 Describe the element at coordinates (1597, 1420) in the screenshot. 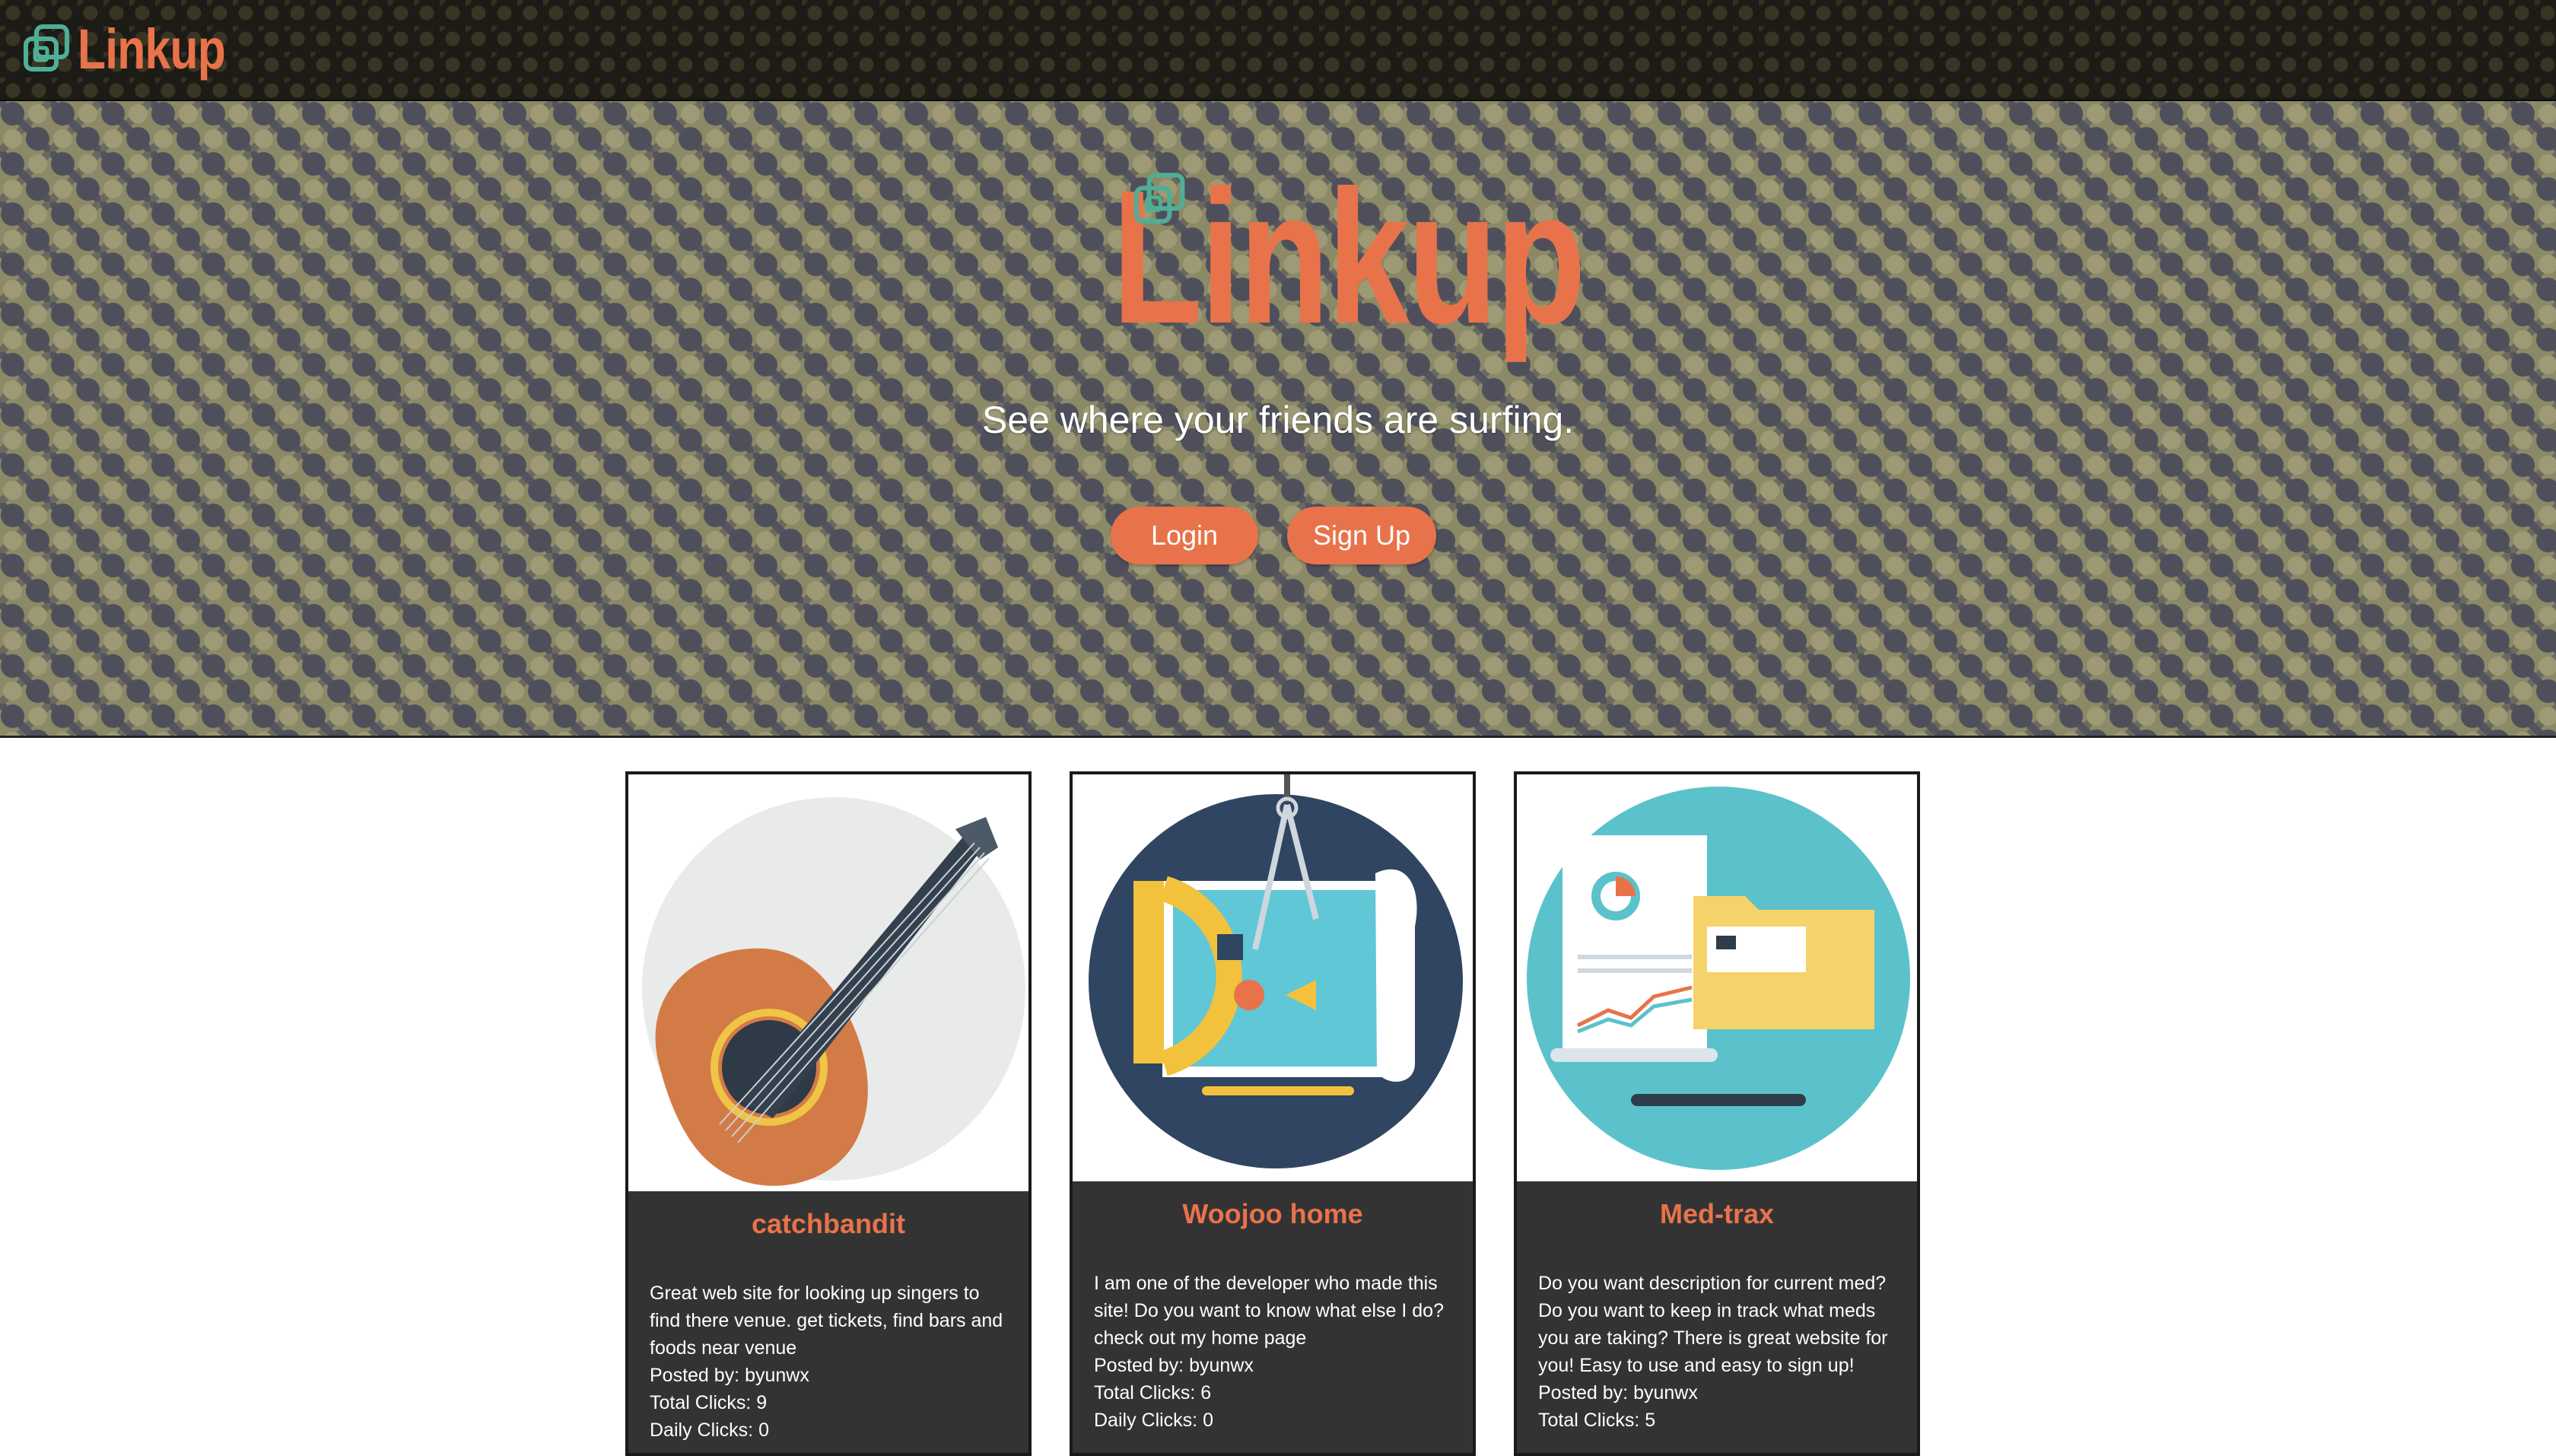

I see `card-total-clicks: Total Clicks: 5` at that location.